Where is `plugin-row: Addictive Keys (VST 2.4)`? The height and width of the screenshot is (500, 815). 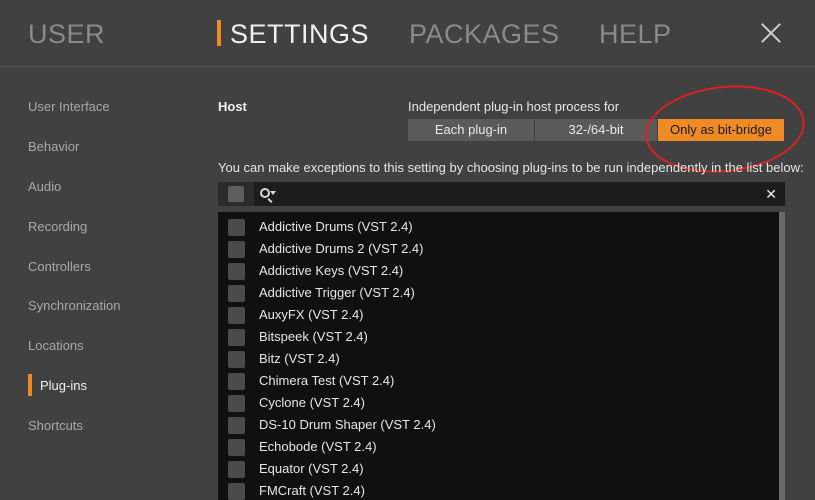
plugin-row: Addictive Keys (VST 2.4) is located at coordinates (498, 271).